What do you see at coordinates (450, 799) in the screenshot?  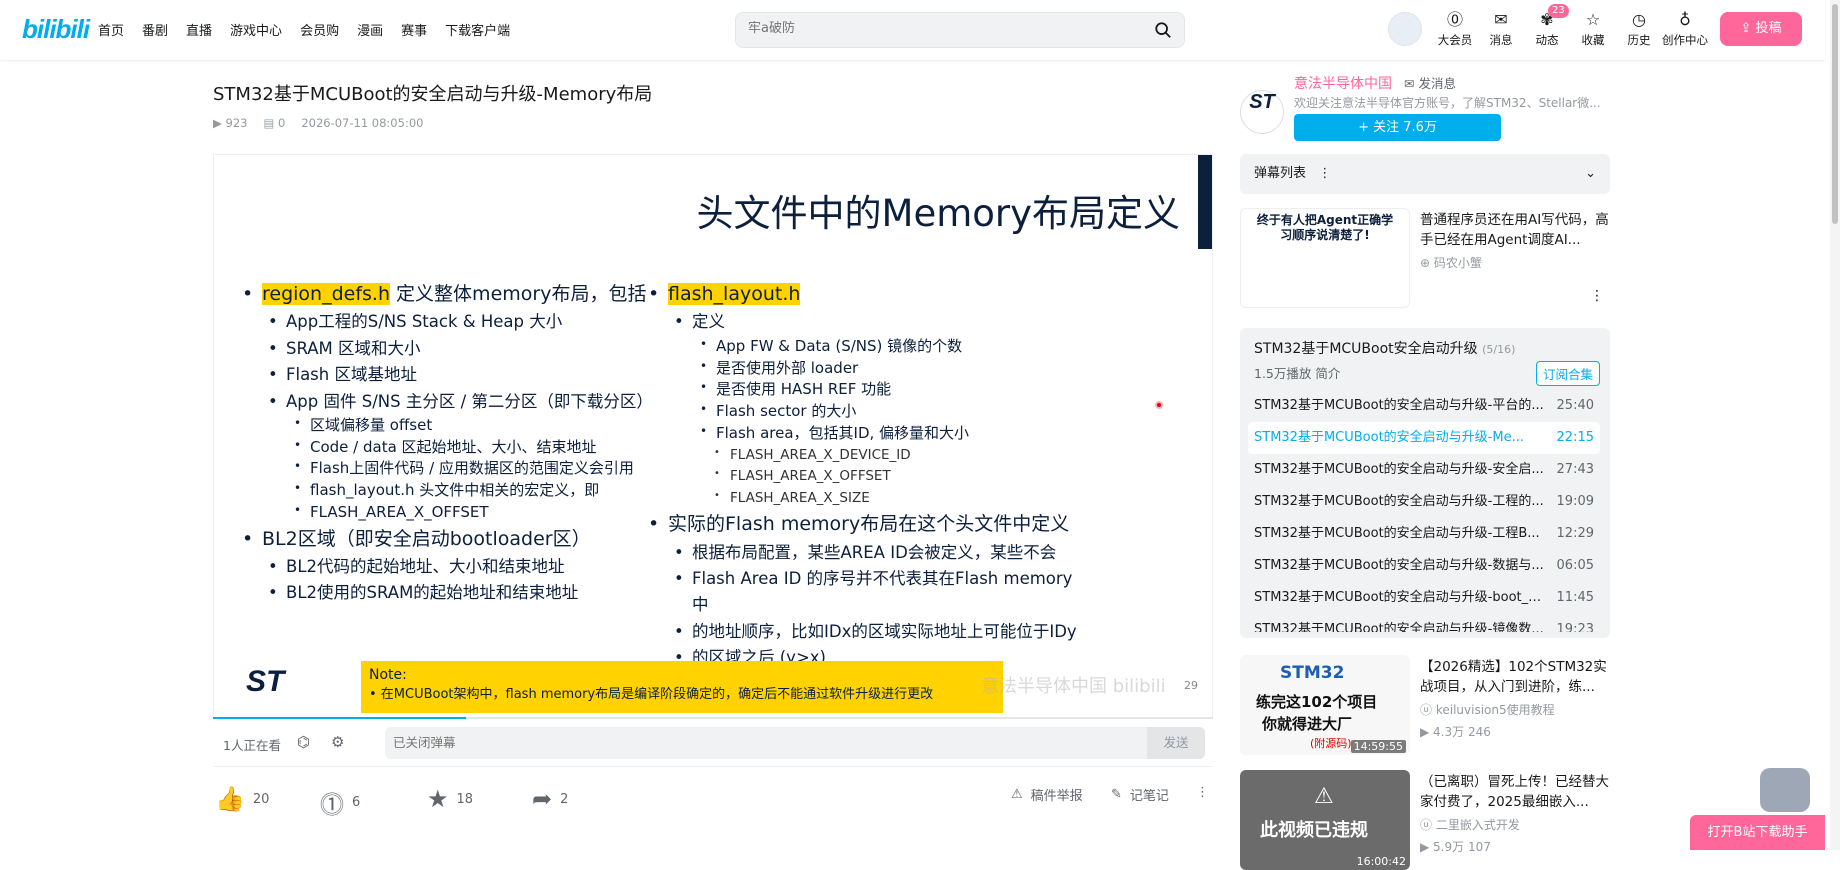 I see `favorite-button: ★ 18` at bounding box center [450, 799].